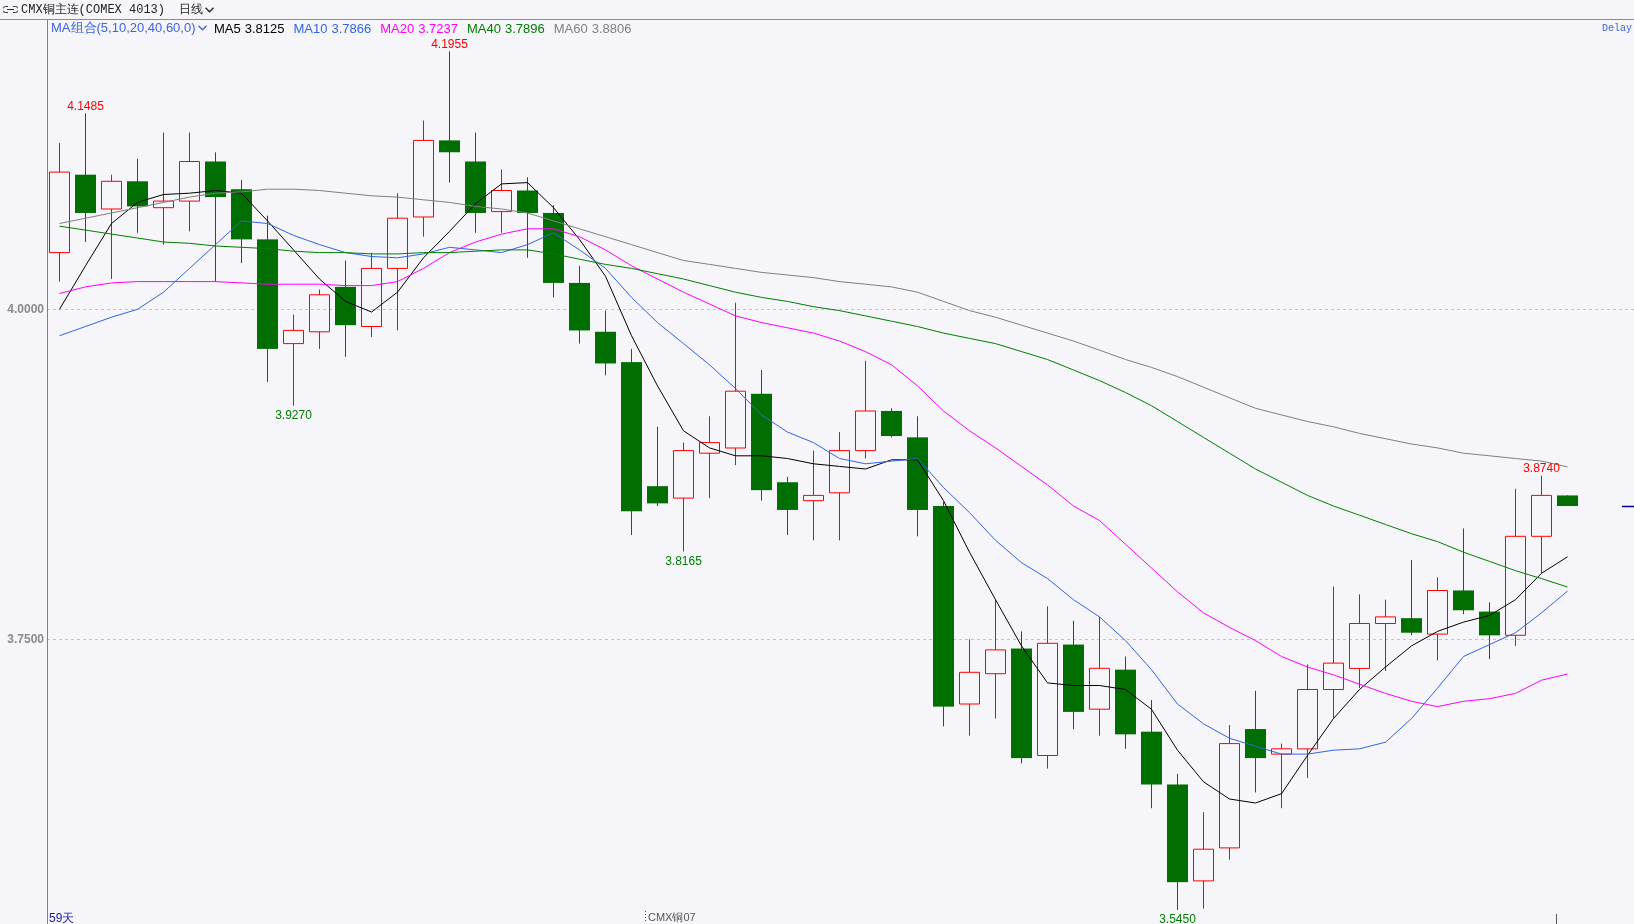  What do you see at coordinates (645, 916) in the screenshot?
I see `dotted-tick-mark` at bounding box center [645, 916].